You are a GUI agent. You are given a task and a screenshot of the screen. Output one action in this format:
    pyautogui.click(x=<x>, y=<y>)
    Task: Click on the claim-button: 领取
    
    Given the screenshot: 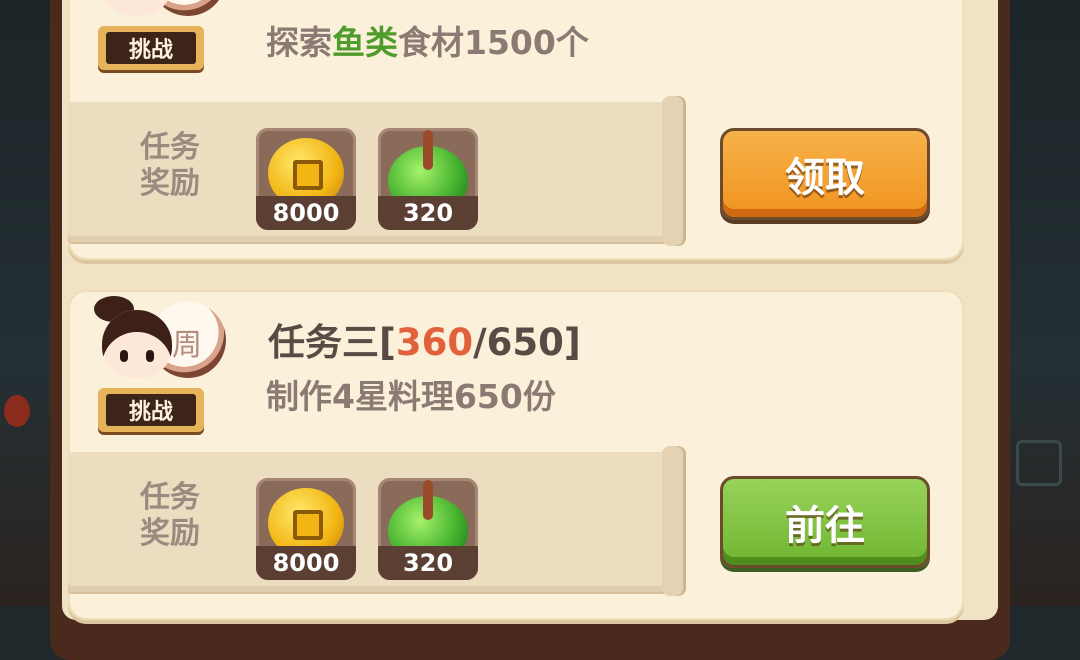 What is the action you would take?
    pyautogui.click(x=825, y=174)
    